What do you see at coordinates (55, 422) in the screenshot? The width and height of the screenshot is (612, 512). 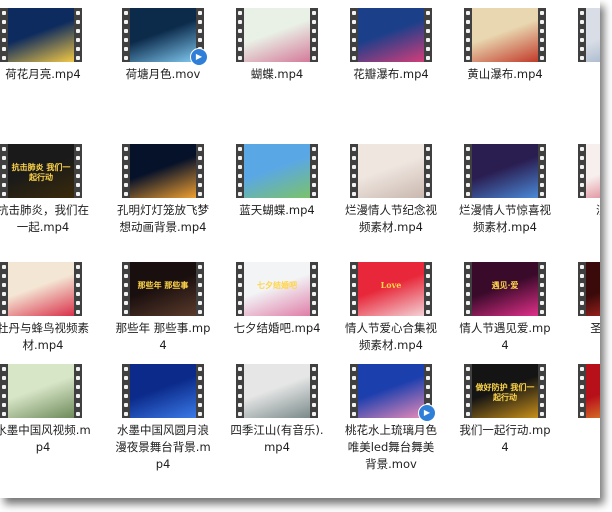 I see `file-item: 水墨中国风视频.mp4` at bounding box center [55, 422].